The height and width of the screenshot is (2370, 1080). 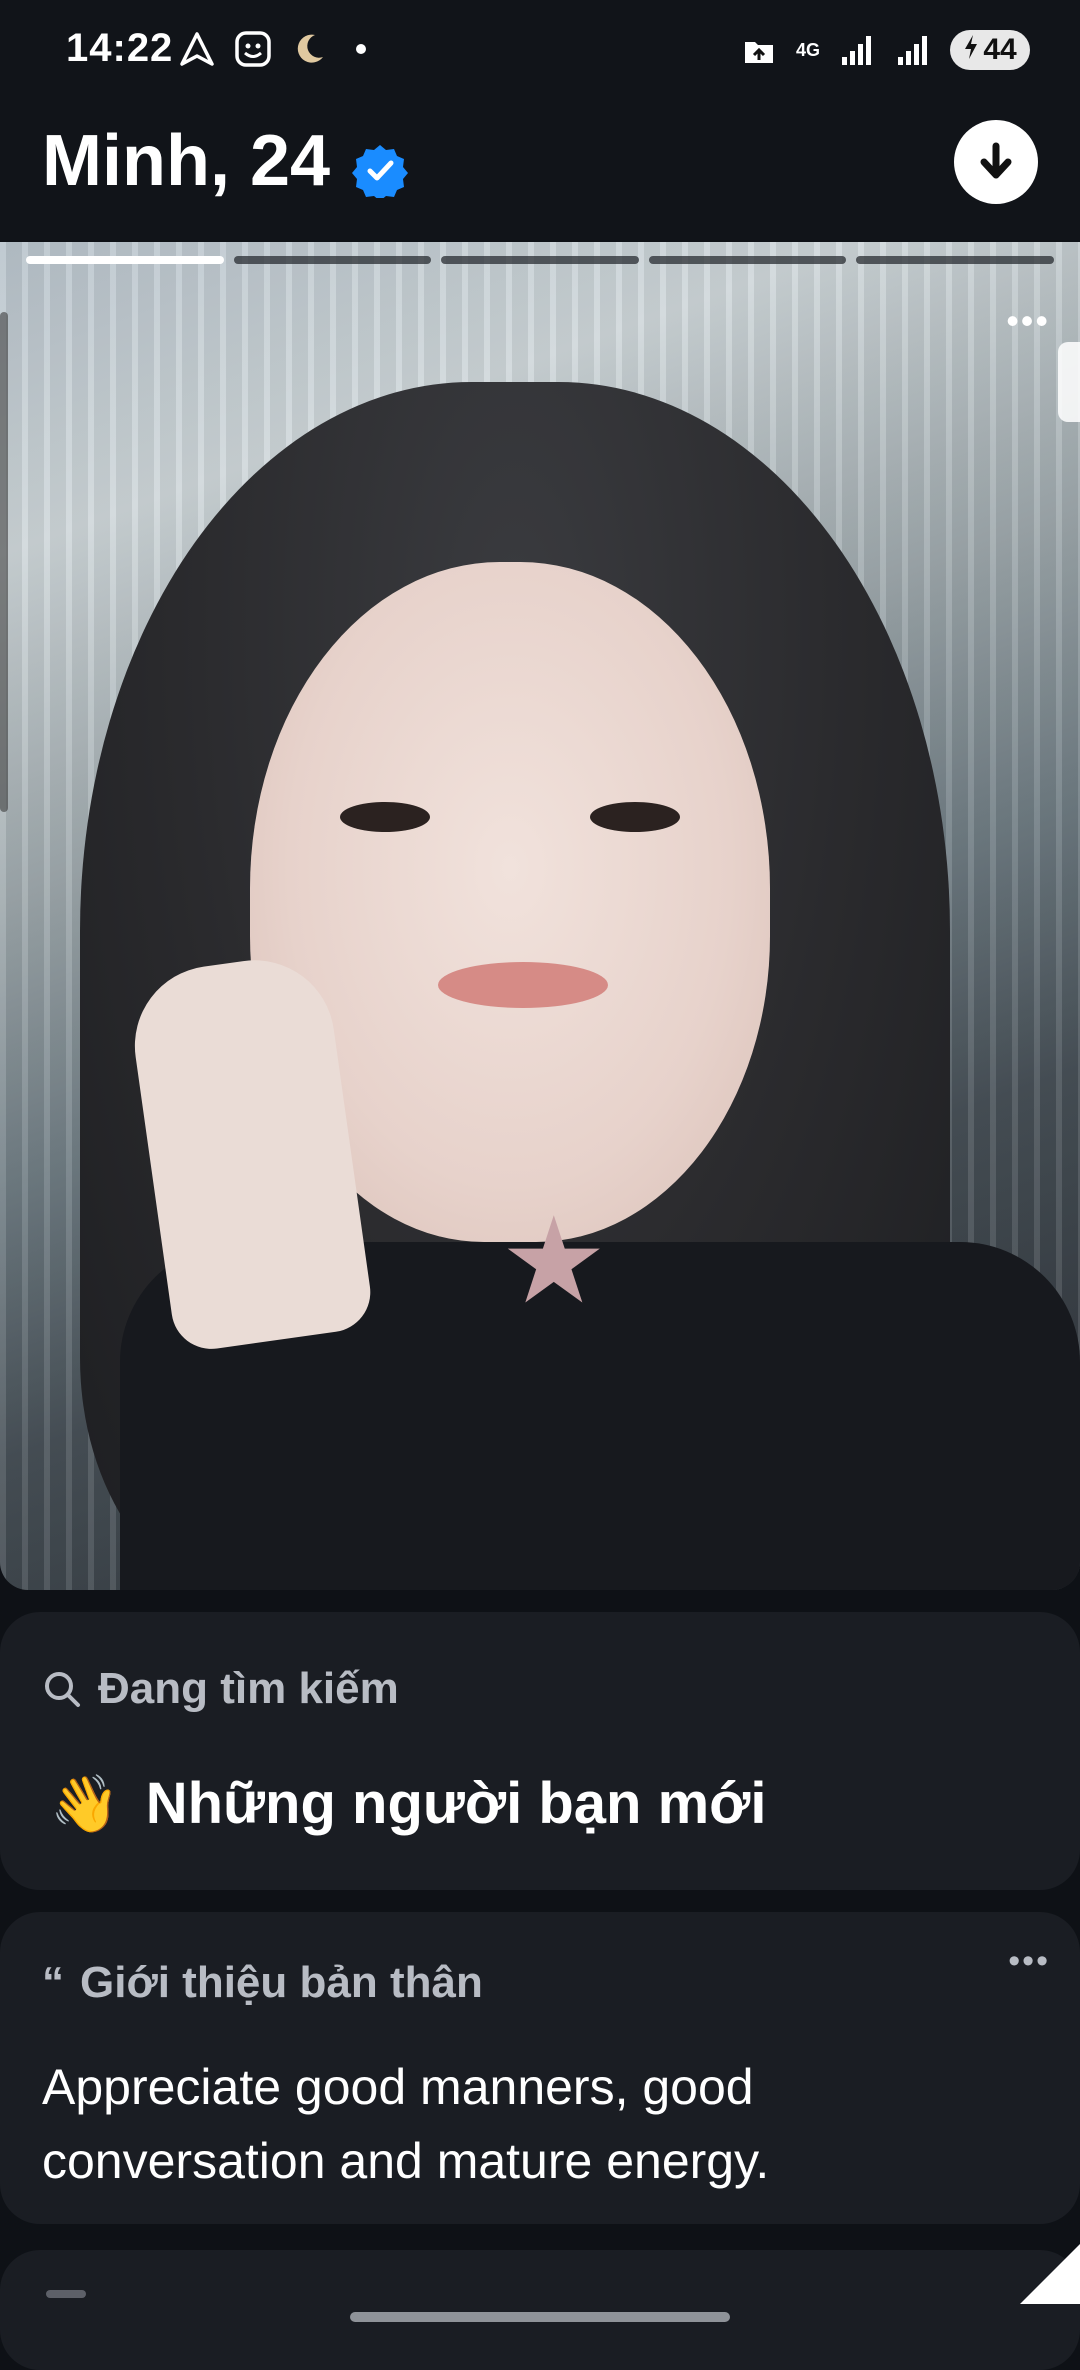 I want to click on next-section-label-stub, so click(x=66, y=2294).